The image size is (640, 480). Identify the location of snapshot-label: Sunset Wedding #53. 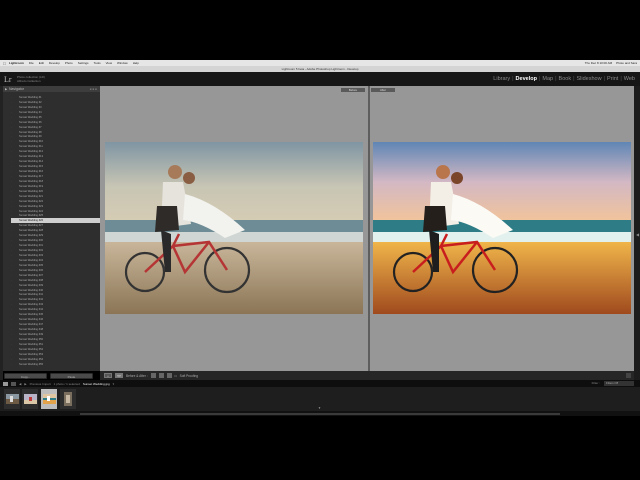
(31, 354).